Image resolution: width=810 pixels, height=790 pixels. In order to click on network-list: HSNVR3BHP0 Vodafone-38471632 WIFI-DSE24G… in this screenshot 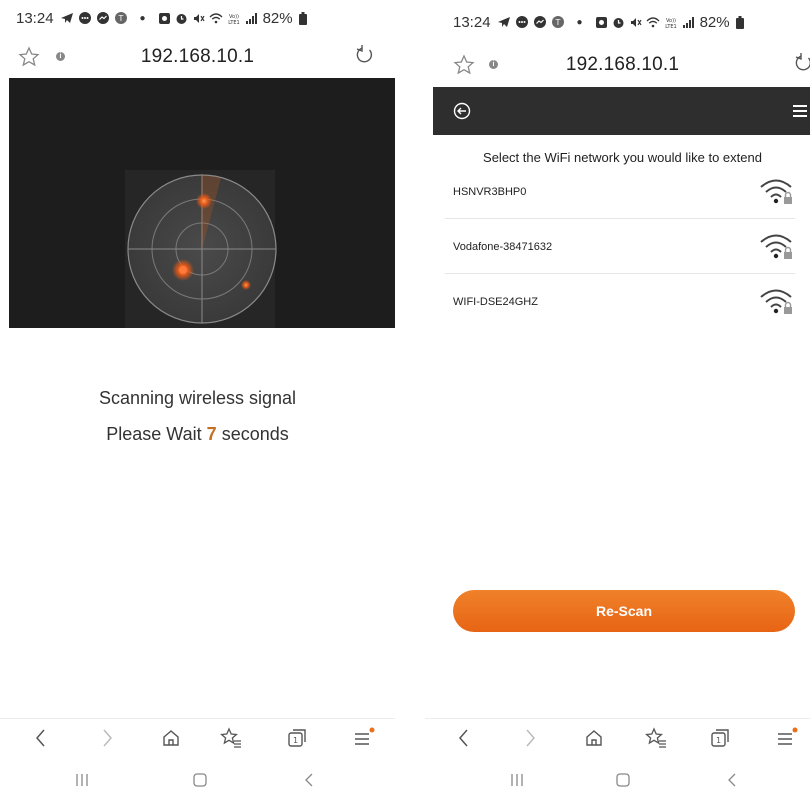, I will do `click(620, 246)`.